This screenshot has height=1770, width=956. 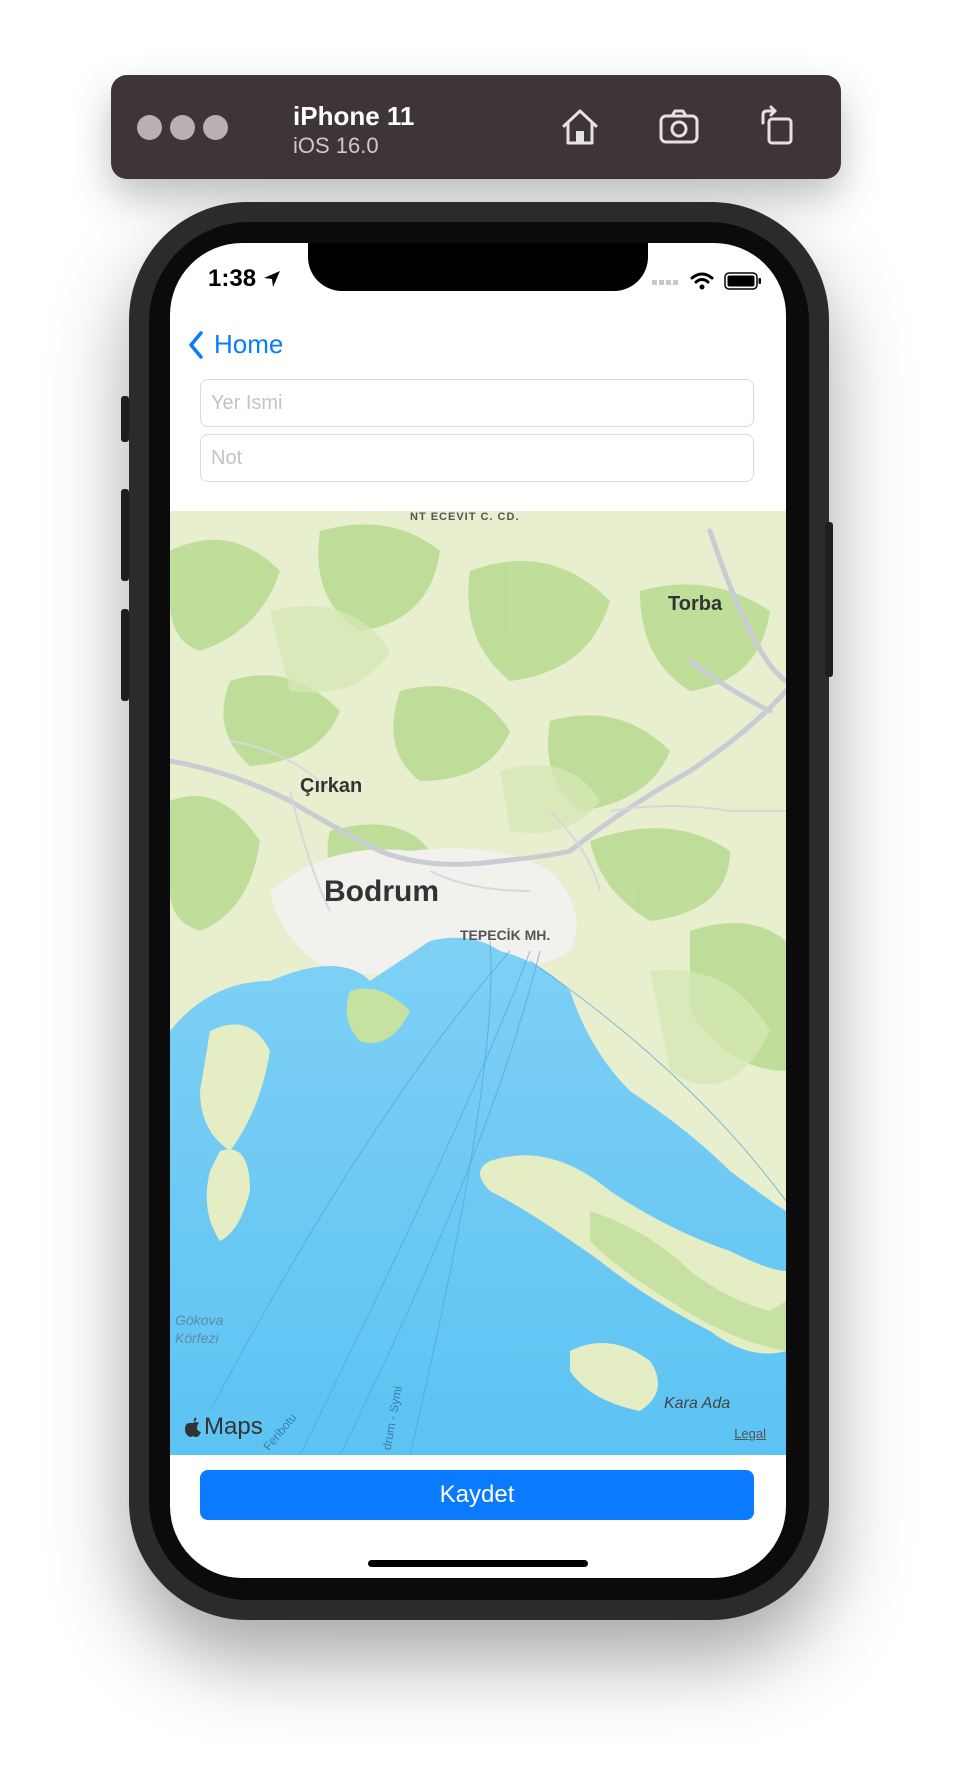 I want to click on apple-icon, so click(x=193, y=1427).